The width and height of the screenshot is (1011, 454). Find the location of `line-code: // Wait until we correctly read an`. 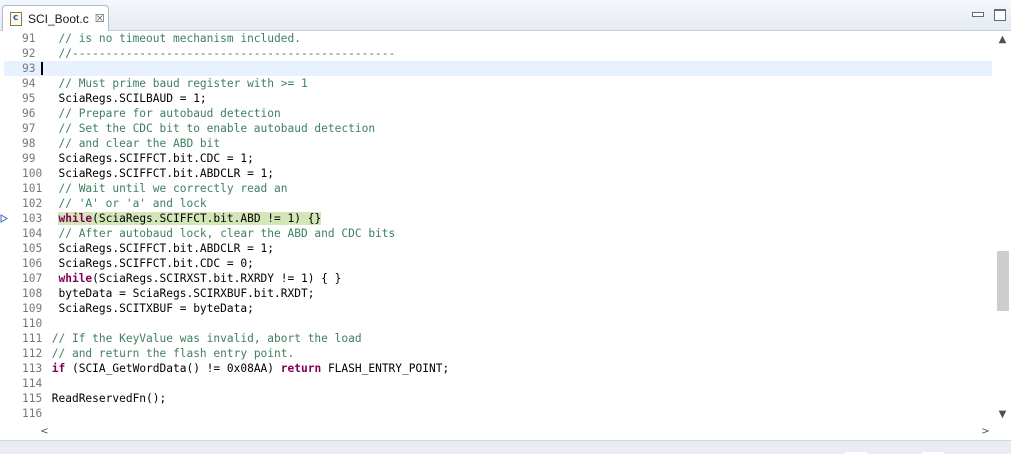

line-code: // Wait until we correctly read an is located at coordinates (166, 188).